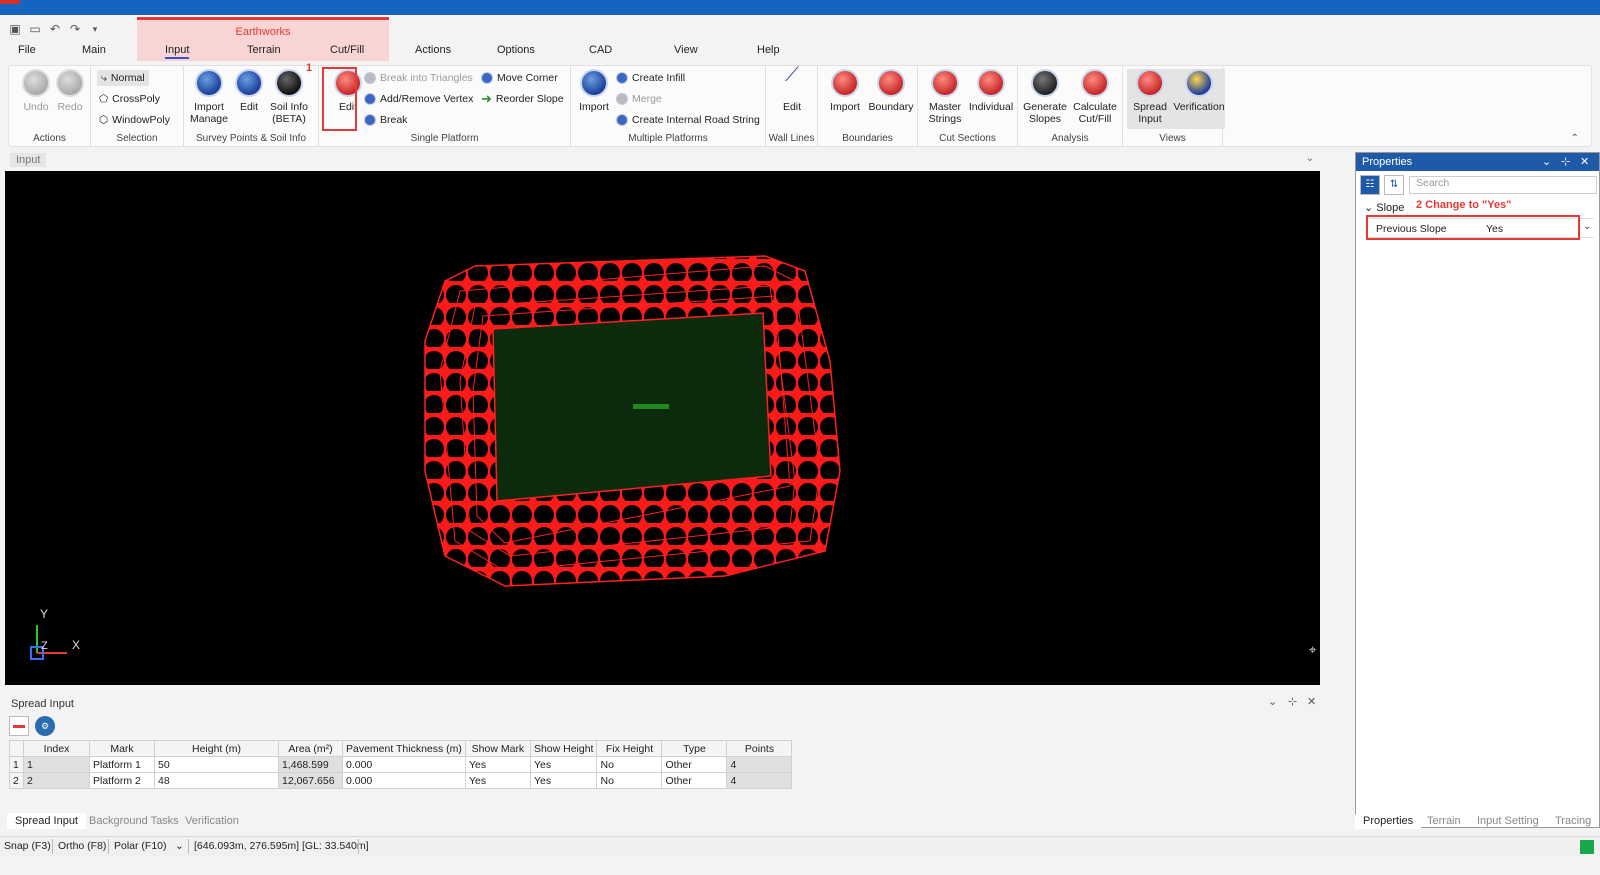 This screenshot has width=1600, height=875. Describe the element at coordinates (122, 780) in the screenshot. I see `mark-cell: Platform 2` at that location.